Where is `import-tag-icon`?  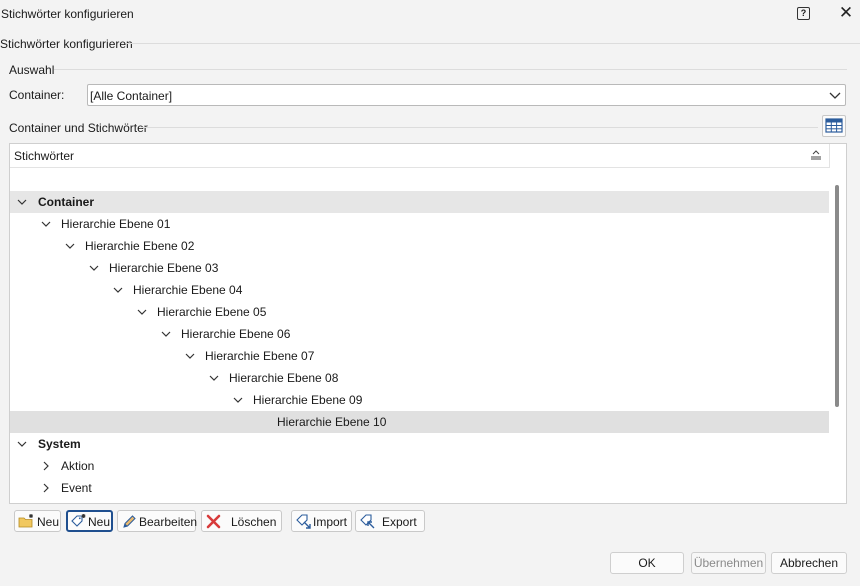
import-tag-icon is located at coordinates (303, 521).